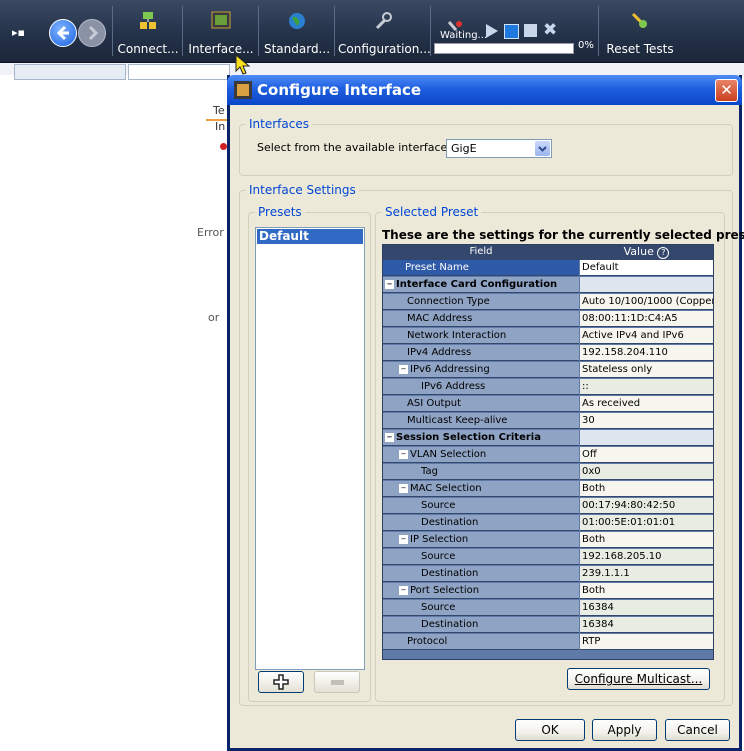 This screenshot has height=751, width=744. What do you see at coordinates (550, 30) in the screenshot?
I see `clear-icon: ✖` at bounding box center [550, 30].